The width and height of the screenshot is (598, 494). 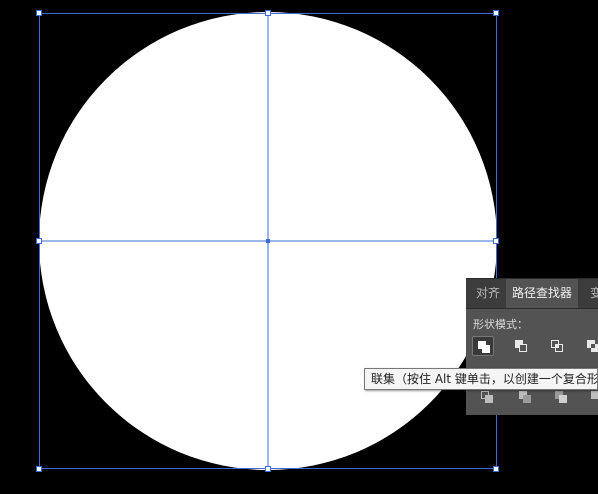 I want to click on pathfinder-panel: 对齐 路径查找器 变 形状模式：, so click(x=532, y=346).